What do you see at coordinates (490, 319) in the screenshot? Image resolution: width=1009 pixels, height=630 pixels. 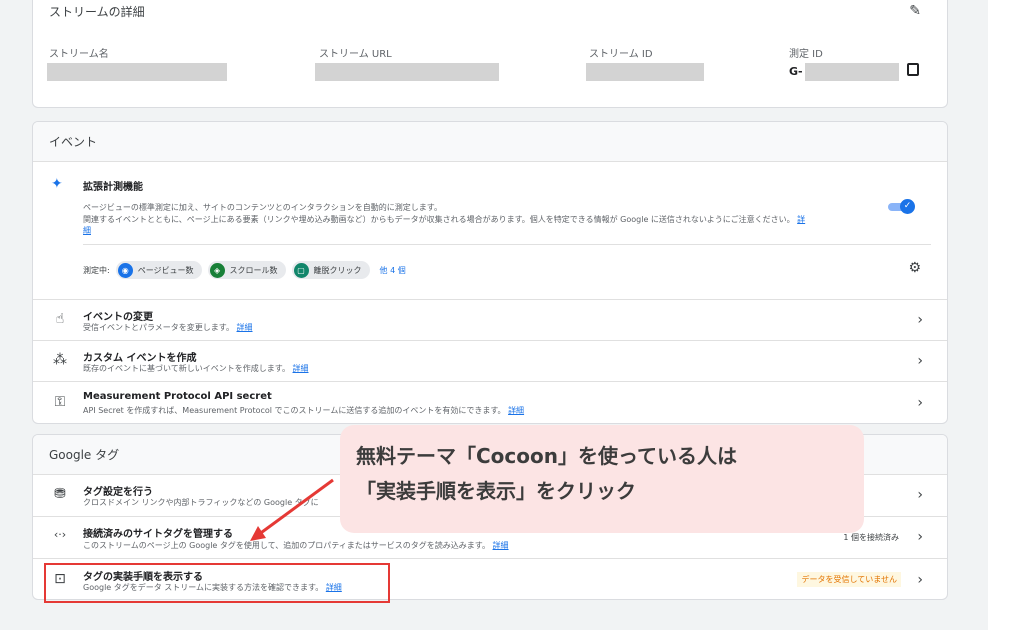 I see `row-modify-events: ☝ イベントの変更 受信イベントとパラメータを変更します。 詳細 ›` at bounding box center [490, 319].